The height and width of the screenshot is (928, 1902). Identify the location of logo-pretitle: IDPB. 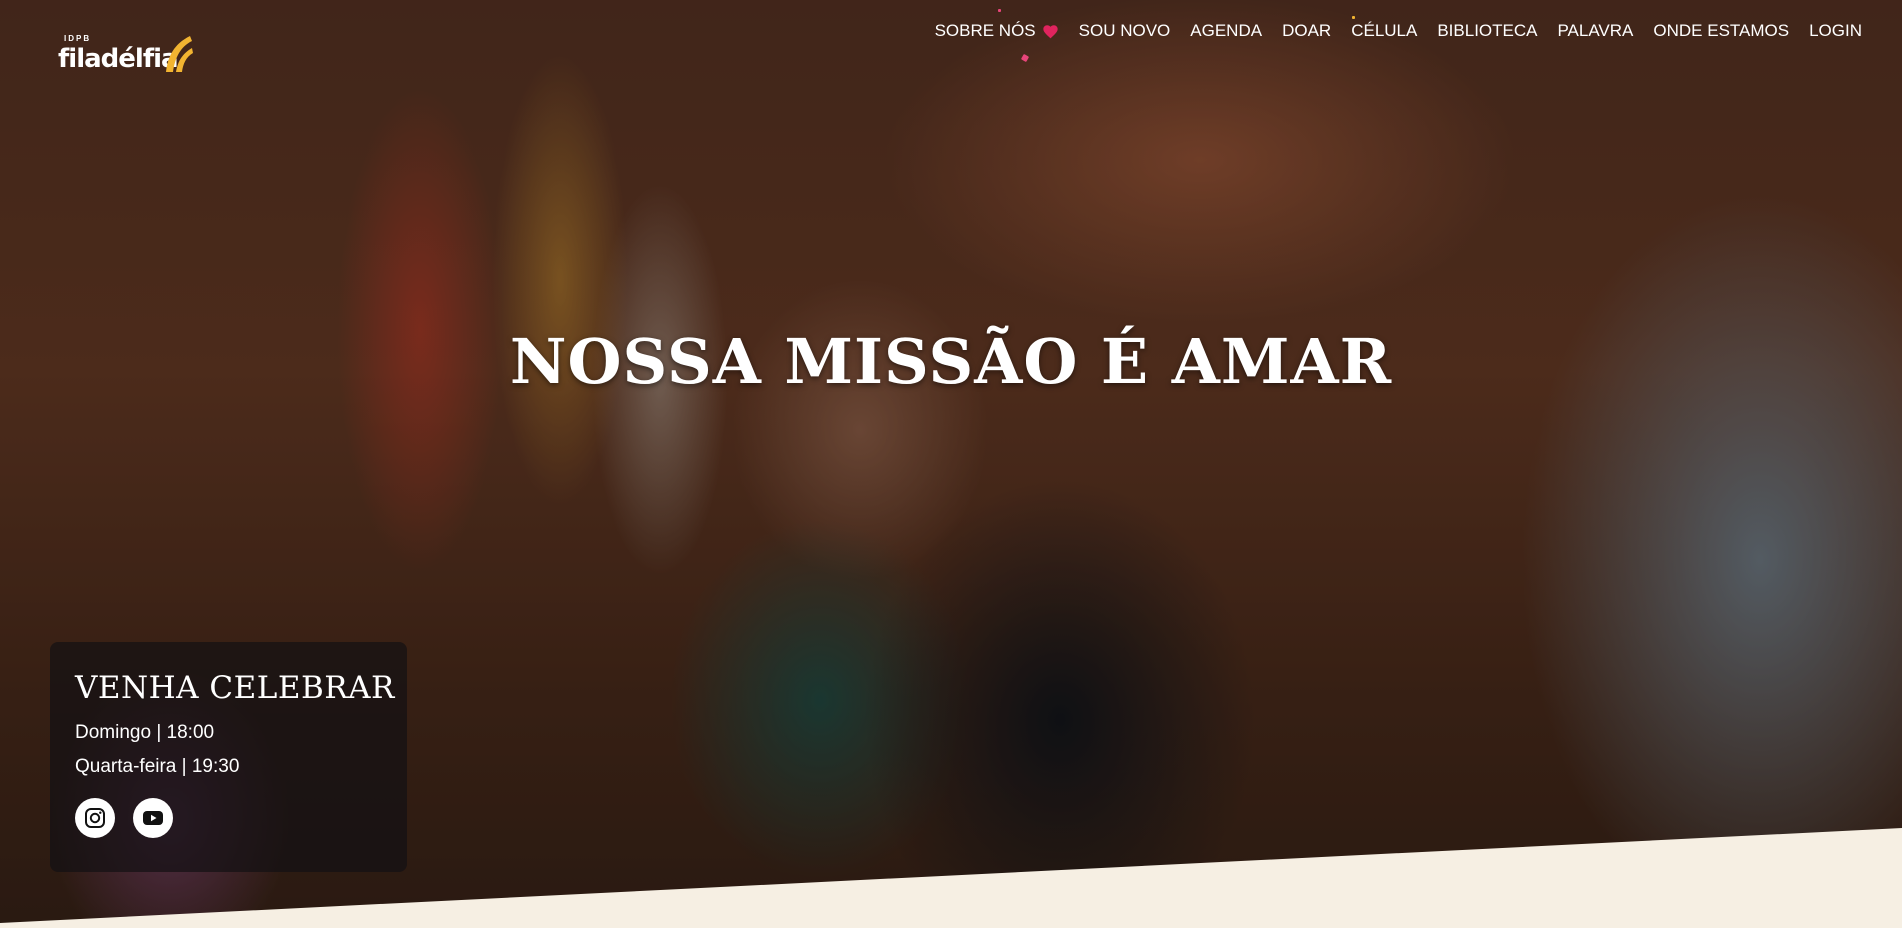
(78, 38).